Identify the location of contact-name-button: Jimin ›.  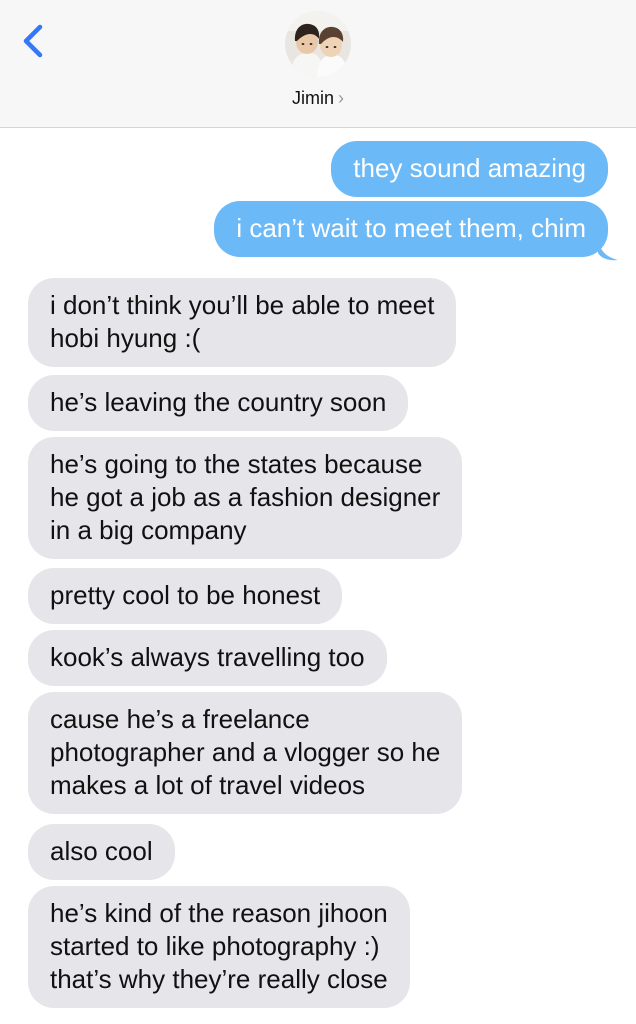
(318, 98).